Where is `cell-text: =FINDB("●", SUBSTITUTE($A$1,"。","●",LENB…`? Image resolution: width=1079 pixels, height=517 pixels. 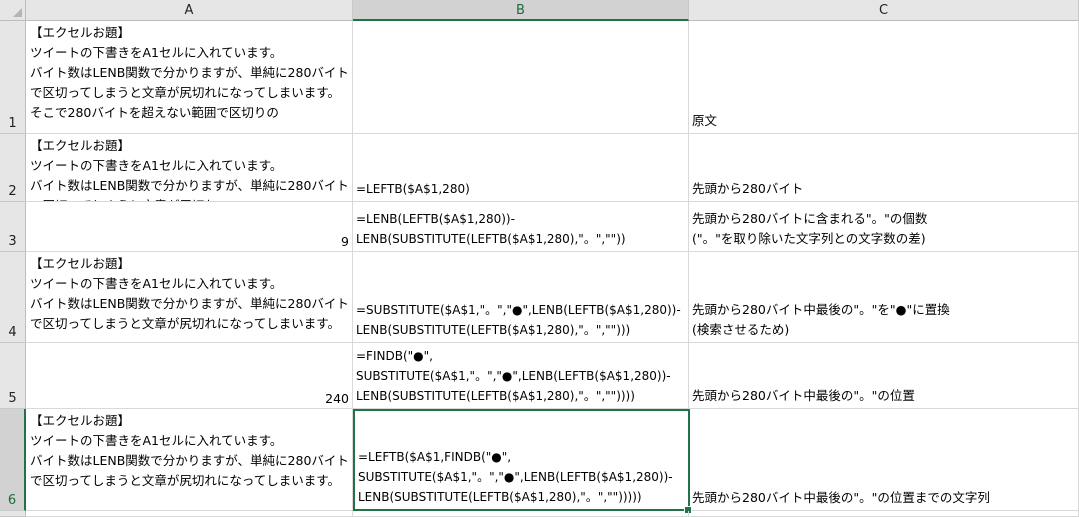
cell-text: =FINDB("●", SUBSTITUTE($A$1,"。","●",LENB… is located at coordinates (513, 376).